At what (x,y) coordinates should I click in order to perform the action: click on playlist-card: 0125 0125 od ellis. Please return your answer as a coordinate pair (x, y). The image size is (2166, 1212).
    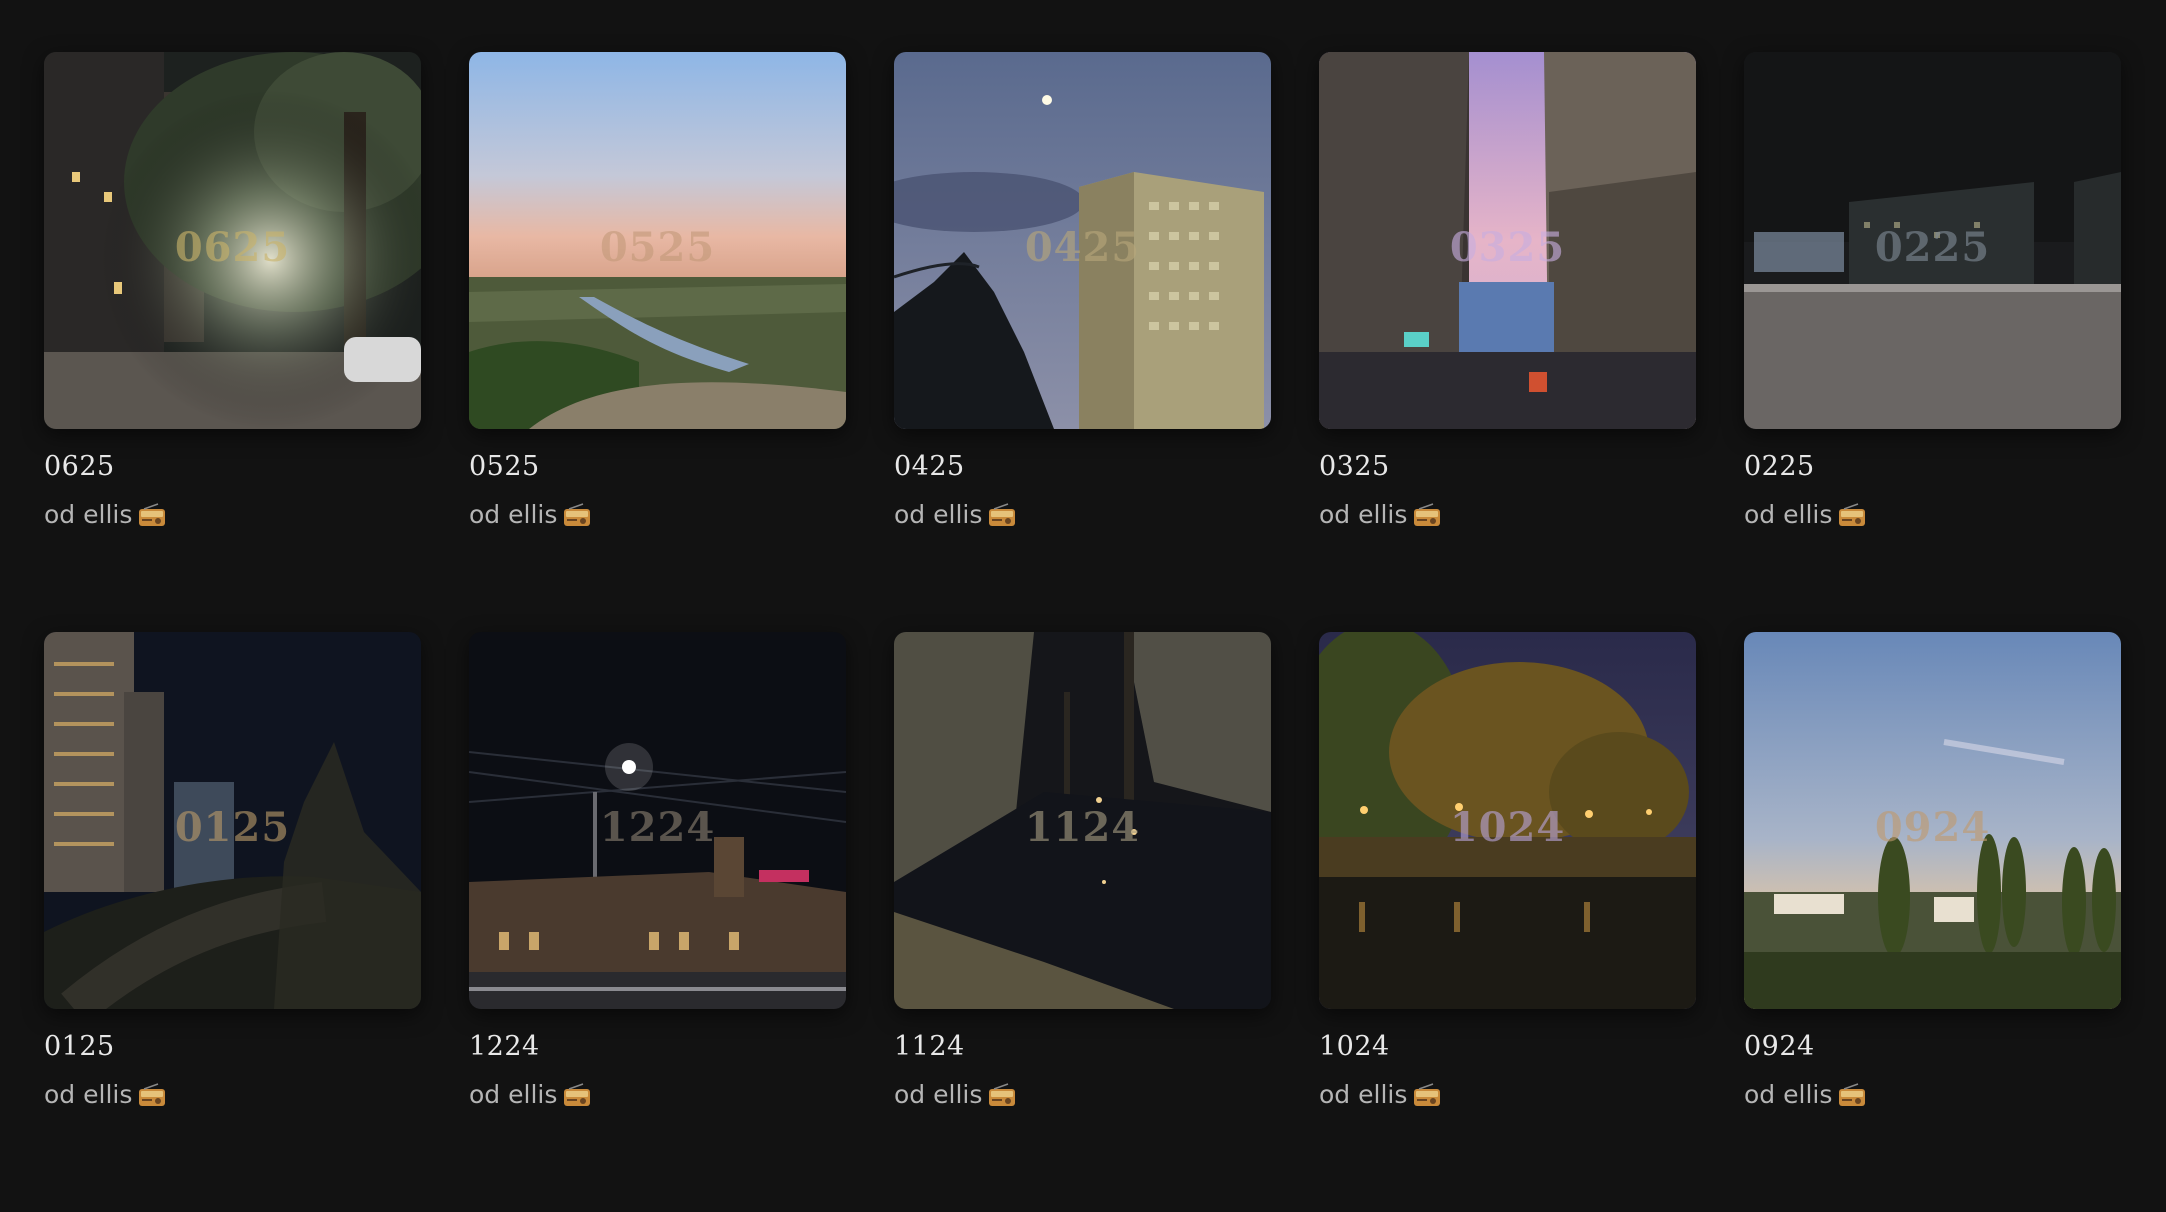
    Looking at the image, I should click on (232, 922).